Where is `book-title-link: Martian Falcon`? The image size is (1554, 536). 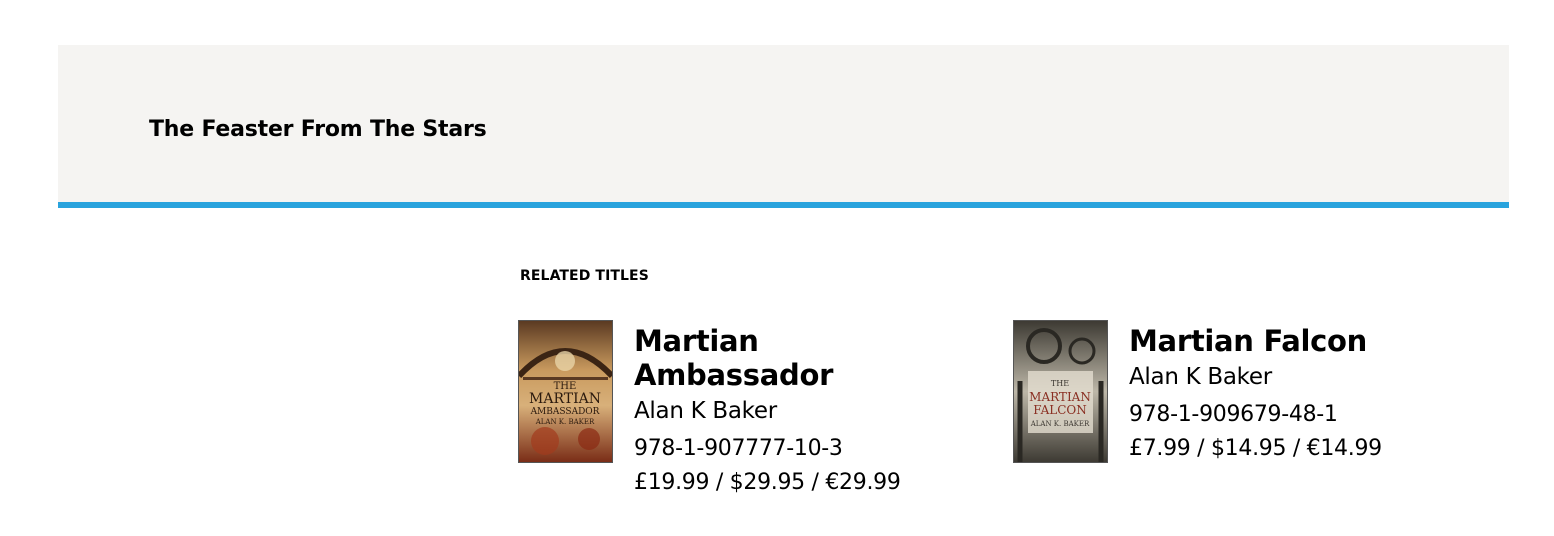 book-title-link: Martian Falcon is located at coordinates (1255, 341).